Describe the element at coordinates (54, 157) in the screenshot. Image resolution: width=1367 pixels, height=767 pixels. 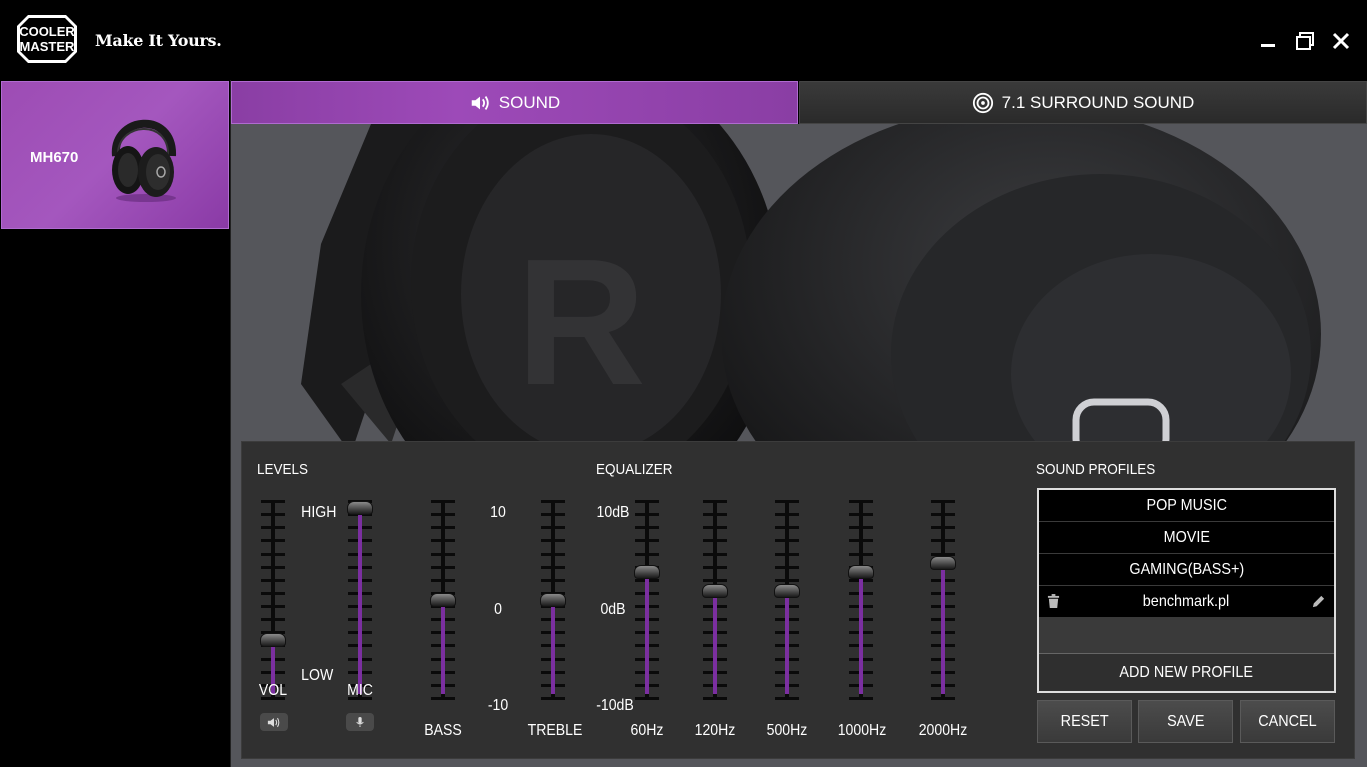
I see `device-name: MH670` at that location.